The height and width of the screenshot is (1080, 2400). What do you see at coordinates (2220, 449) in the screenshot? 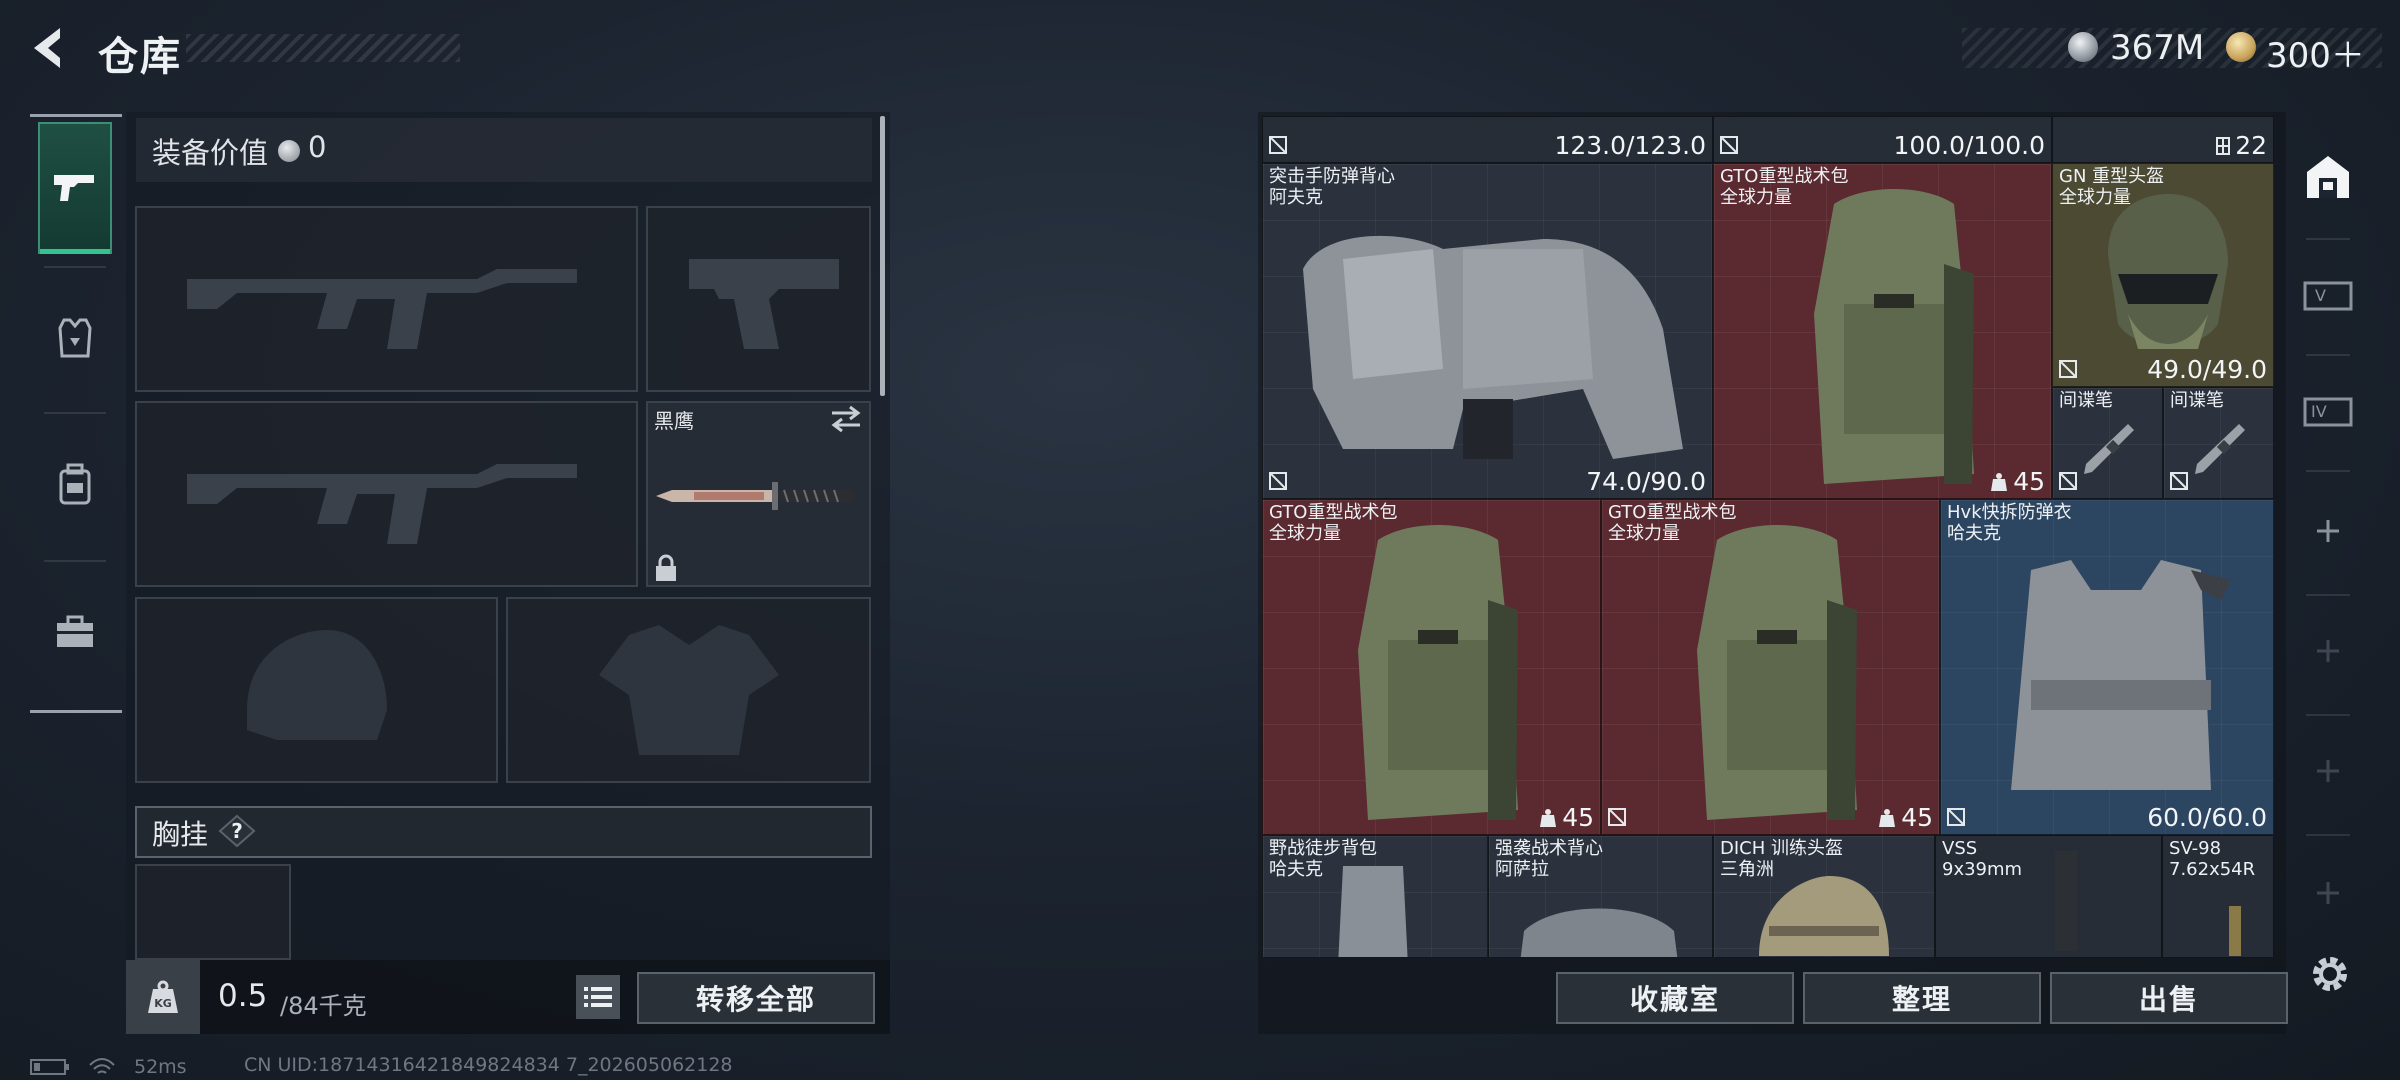
I see `spy-pen-image` at bounding box center [2220, 449].